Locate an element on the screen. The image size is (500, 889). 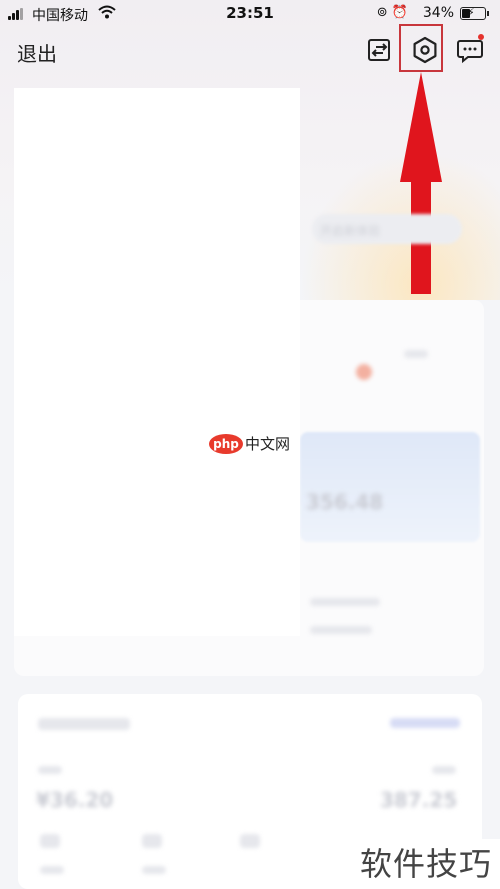
switch-account-icon is located at coordinates (380, 50).